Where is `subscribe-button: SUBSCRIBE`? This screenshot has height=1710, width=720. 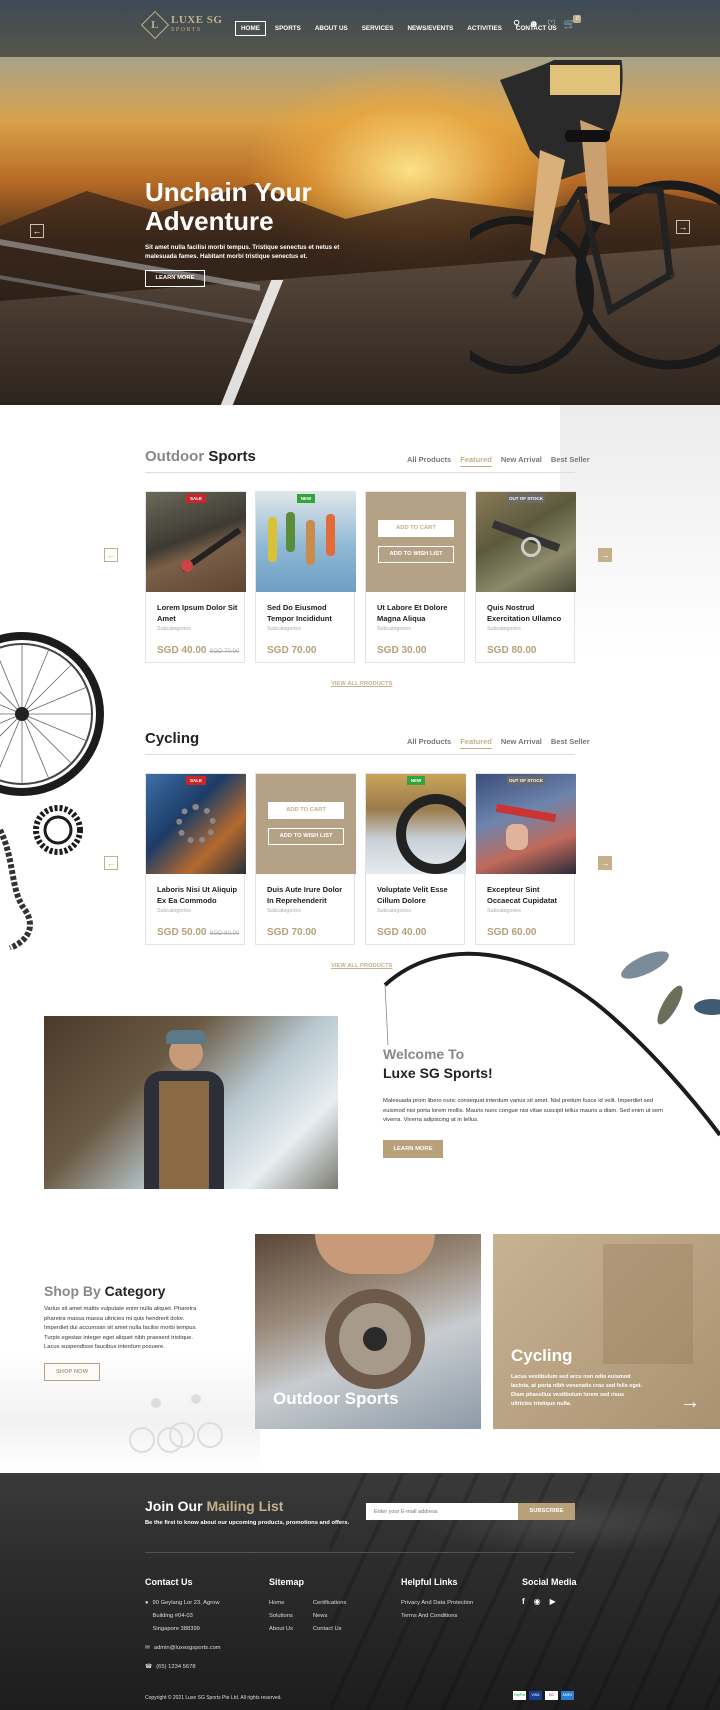 subscribe-button: SUBSCRIBE is located at coordinates (546, 1511).